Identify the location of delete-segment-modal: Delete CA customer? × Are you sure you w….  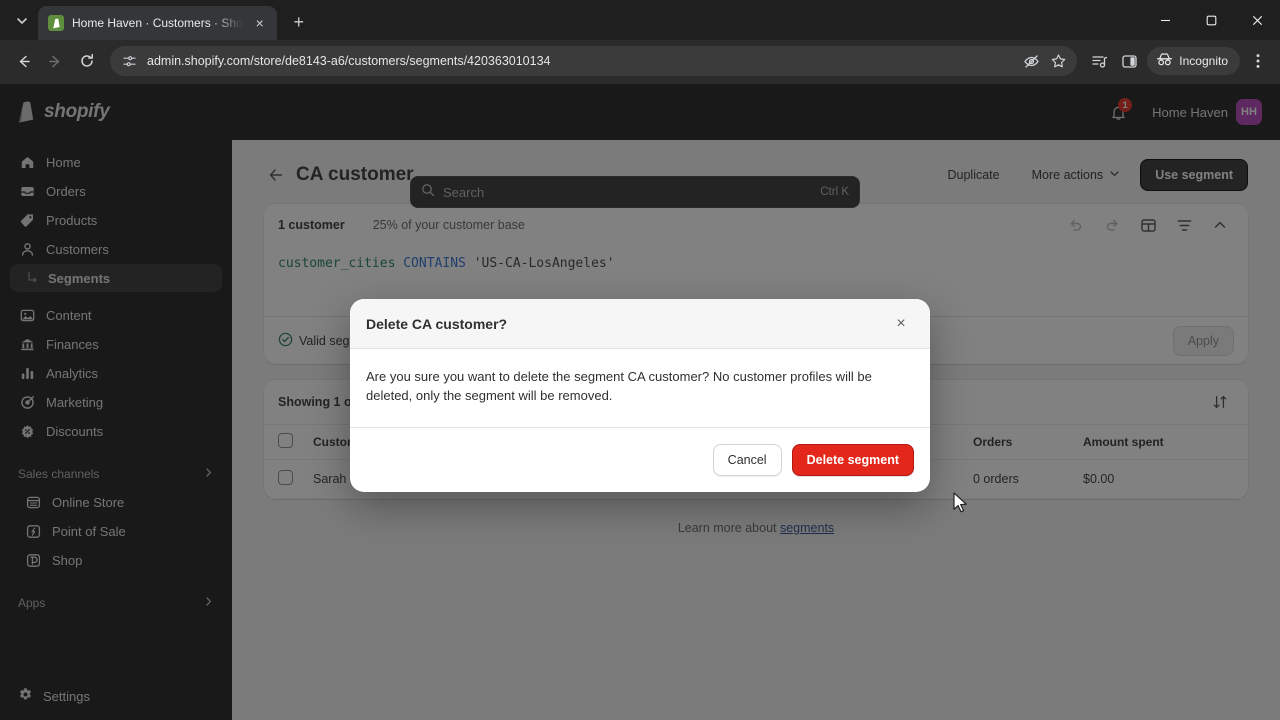
(640, 395).